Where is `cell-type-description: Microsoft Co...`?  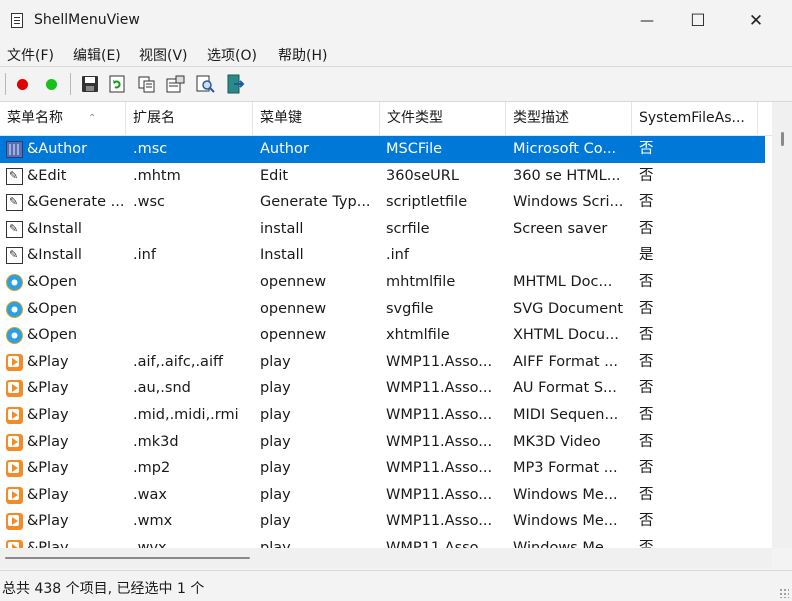 cell-type-description: Microsoft Co... is located at coordinates (565, 149).